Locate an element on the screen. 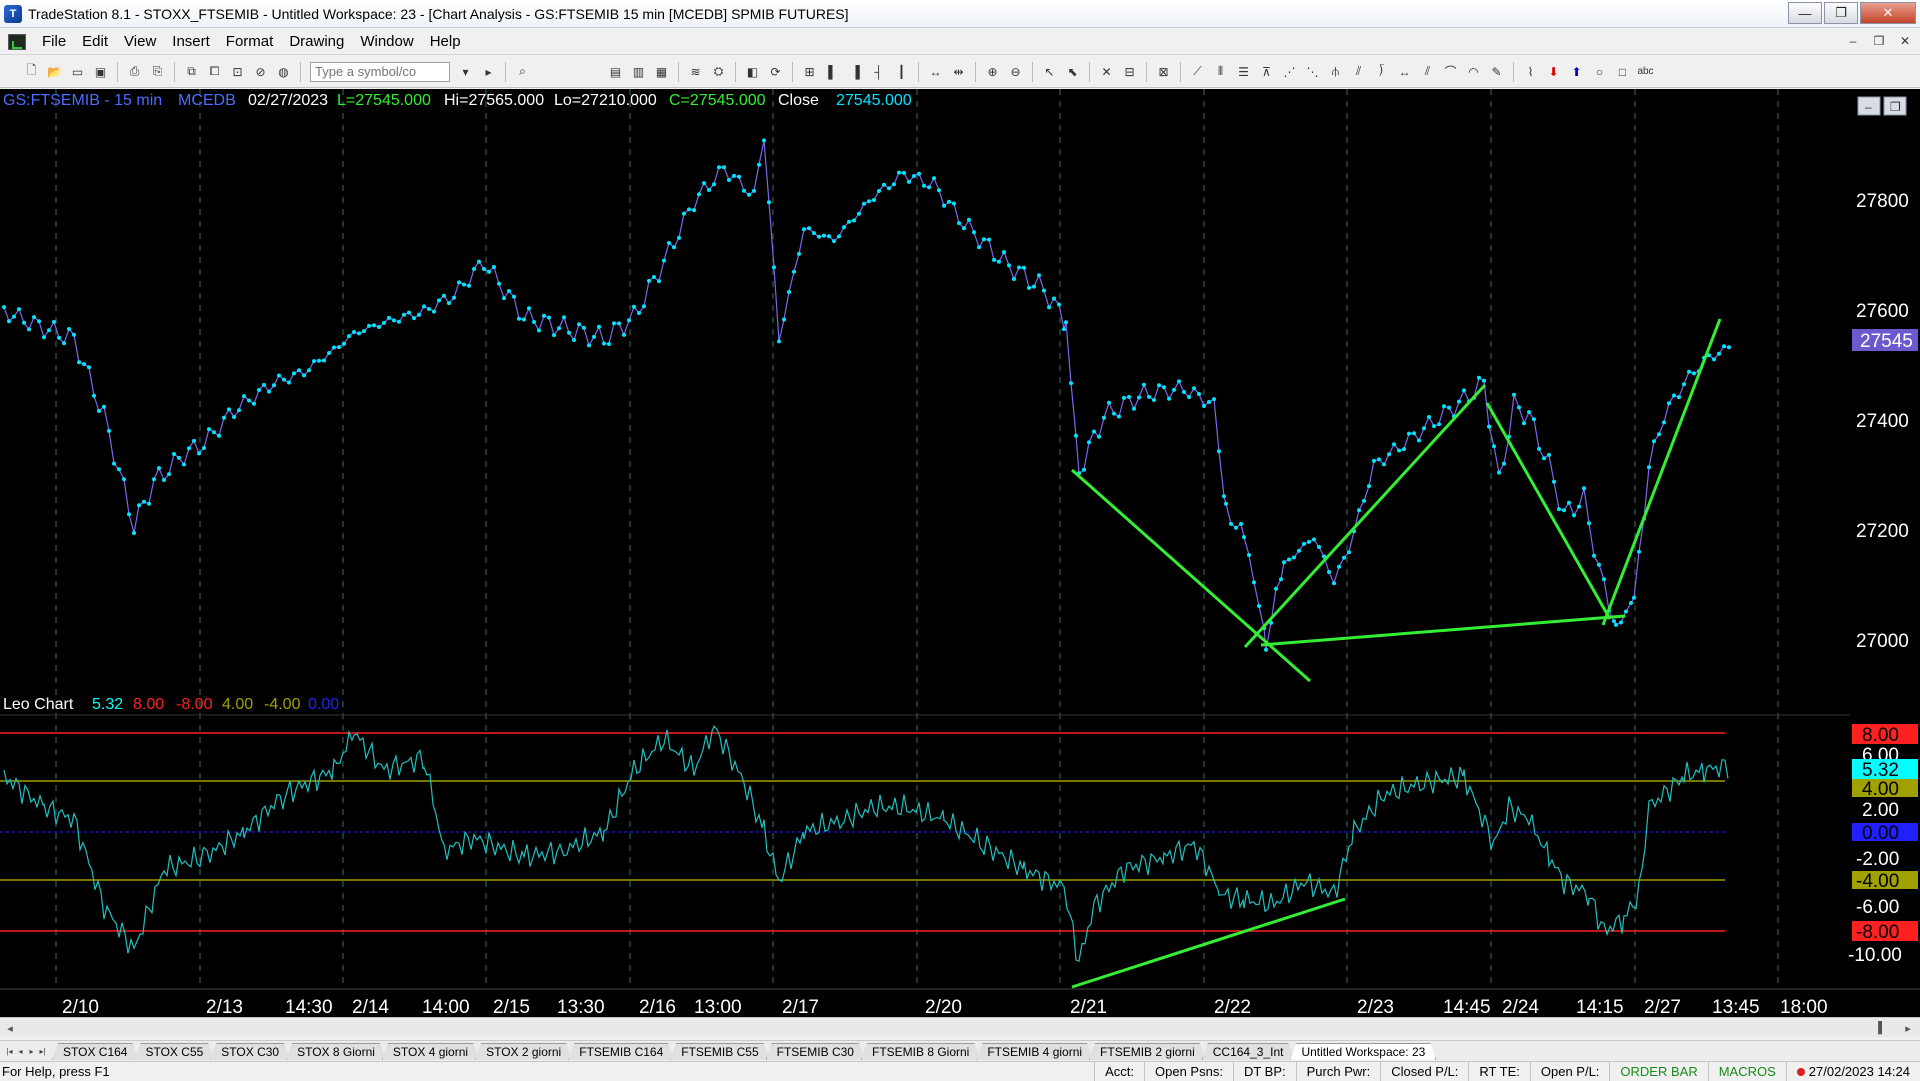 The width and height of the screenshot is (1920, 1081). trendline-icon: ⟋ is located at coordinates (1197, 71).